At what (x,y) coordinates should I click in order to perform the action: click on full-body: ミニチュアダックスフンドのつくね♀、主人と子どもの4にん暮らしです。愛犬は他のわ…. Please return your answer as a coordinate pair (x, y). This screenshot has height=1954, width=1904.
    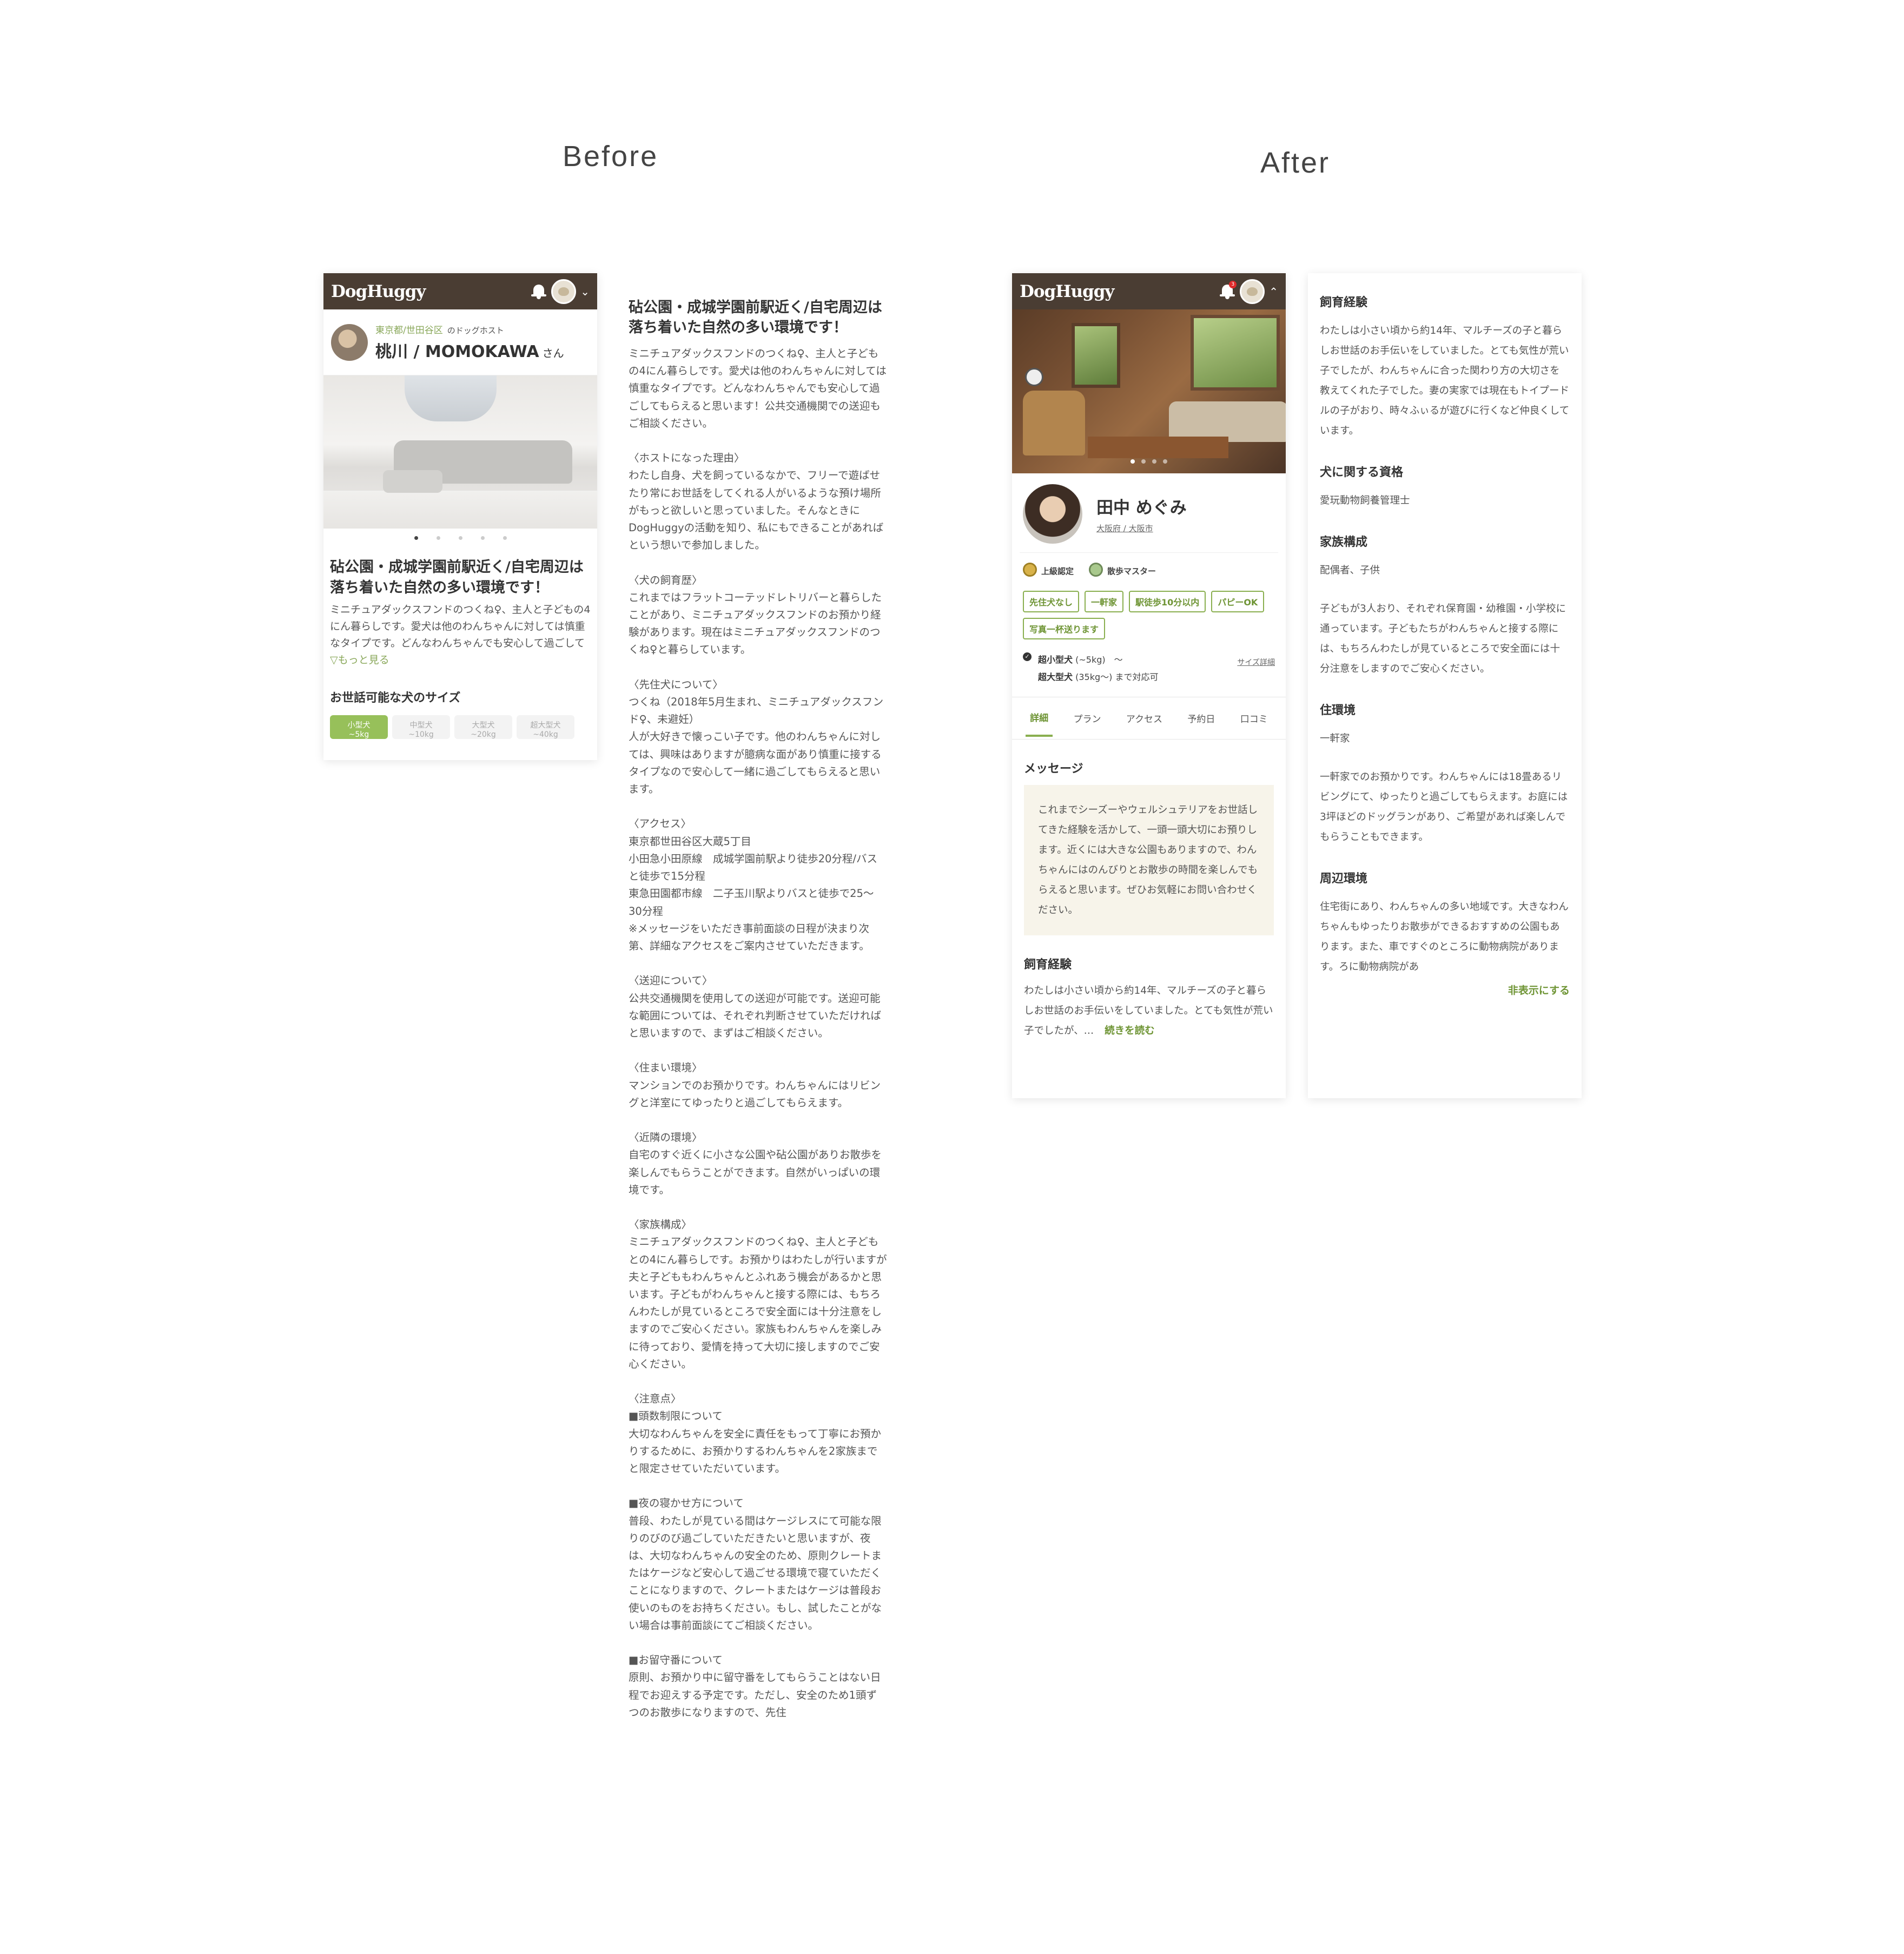
    Looking at the image, I should click on (758, 1033).